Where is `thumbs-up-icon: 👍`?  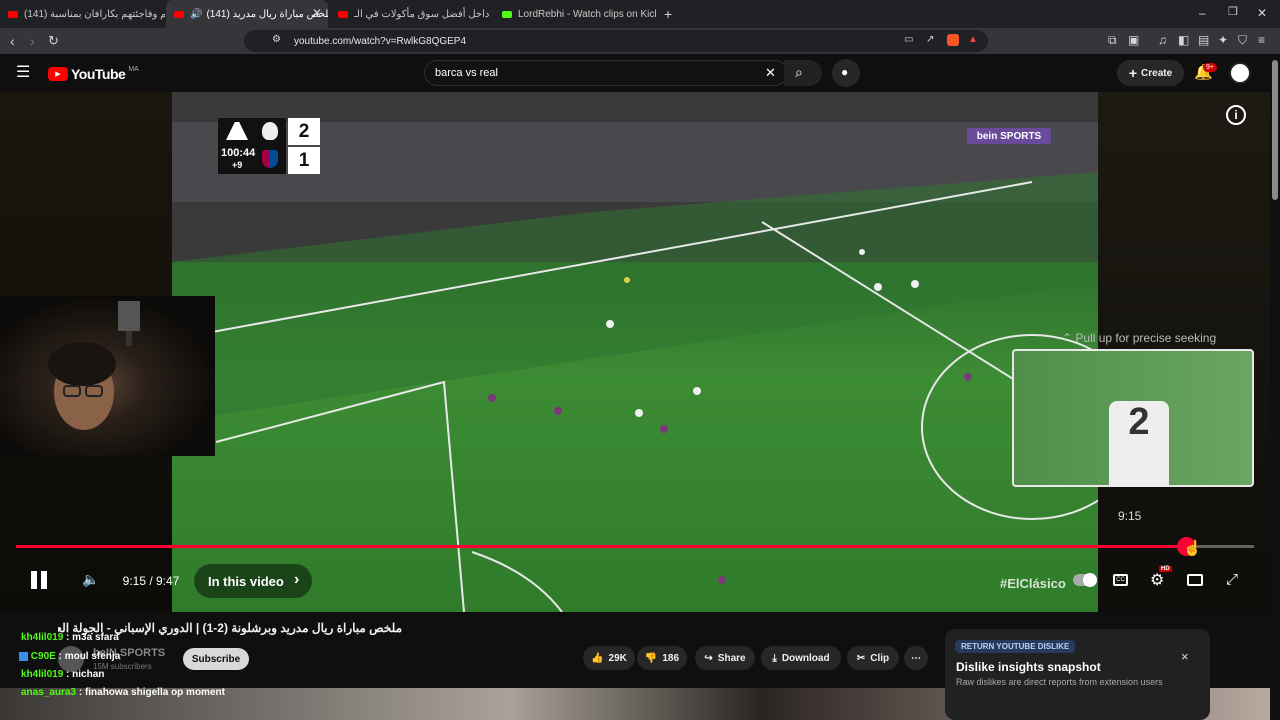
thumbs-up-icon: 👍 is located at coordinates (597, 658).